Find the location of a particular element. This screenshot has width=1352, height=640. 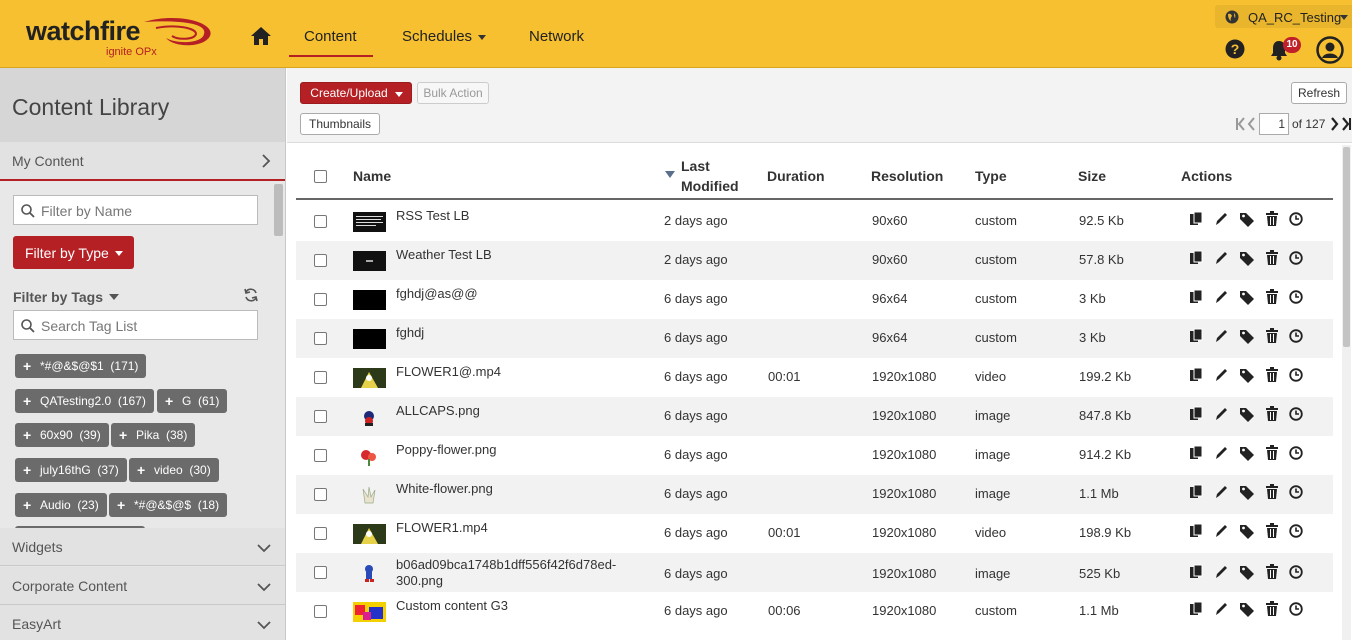

filter-name-input: Filter by Name is located at coordinates (135, 210).